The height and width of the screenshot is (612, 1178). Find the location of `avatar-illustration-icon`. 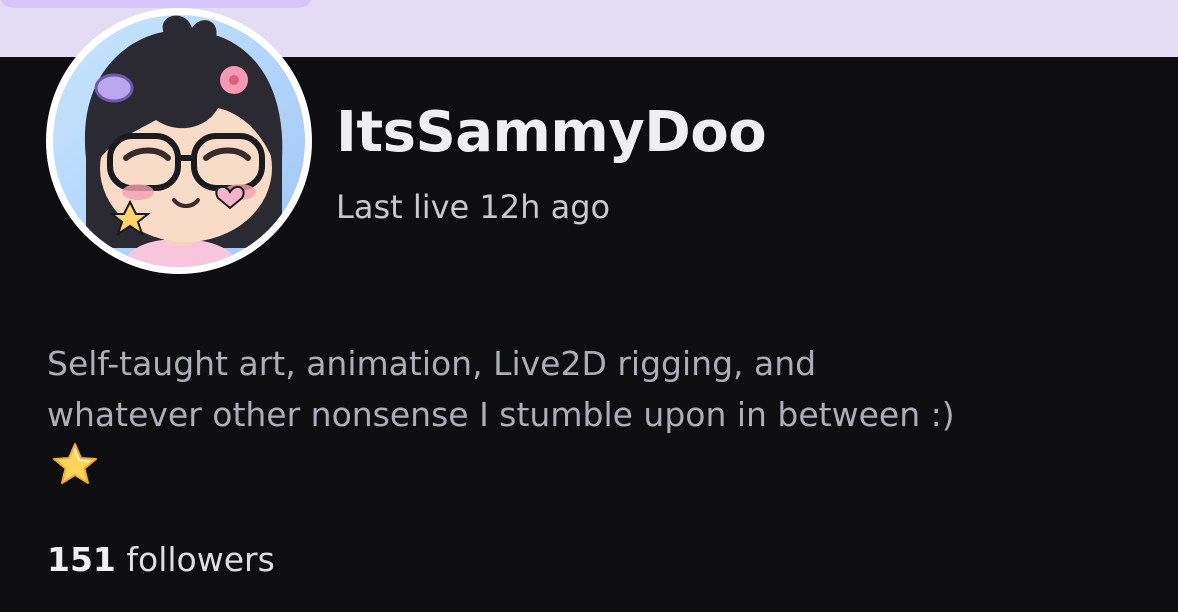

avatar-illustration-icon is located at coordinates (179, 141).